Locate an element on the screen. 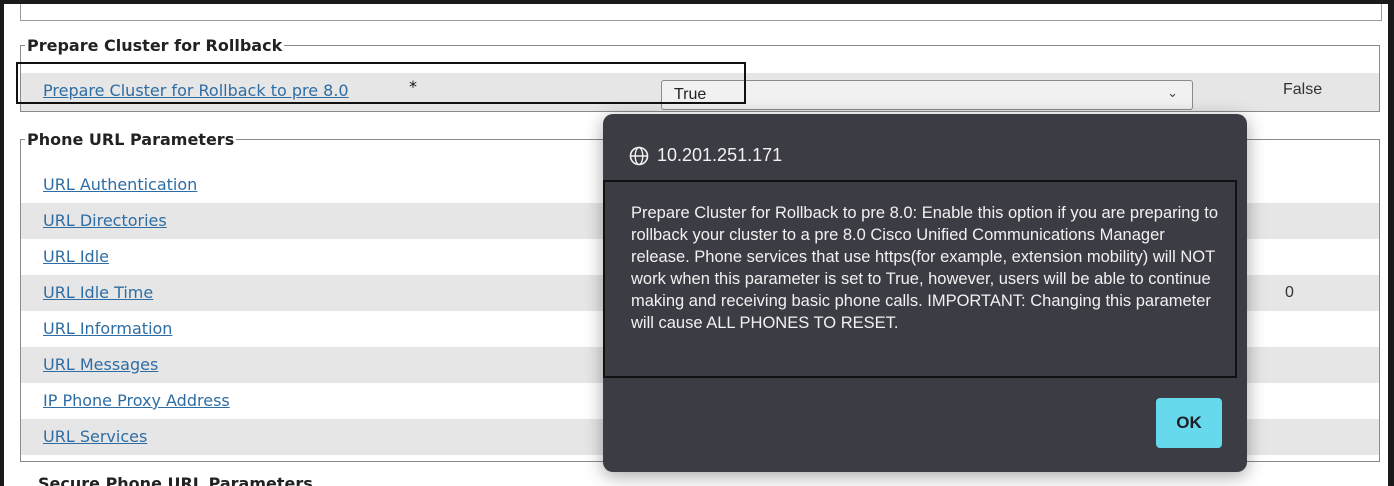 The image size is (1394, 486). rollback-default-value: False is located at coordinates (1303, 89).